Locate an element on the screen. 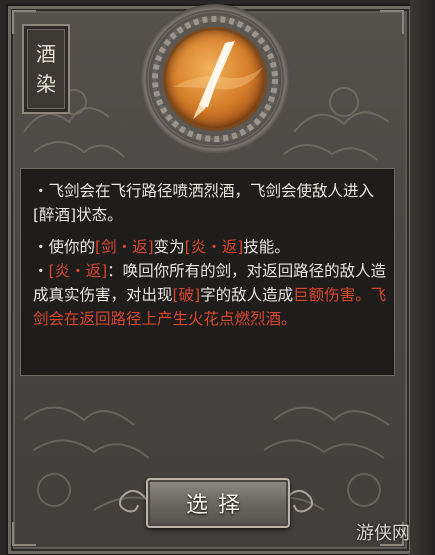 Image resolution: width=435 pixels, height=555 pixels. card-title-plate: 酒 染 is located at coordinates (46, 69).